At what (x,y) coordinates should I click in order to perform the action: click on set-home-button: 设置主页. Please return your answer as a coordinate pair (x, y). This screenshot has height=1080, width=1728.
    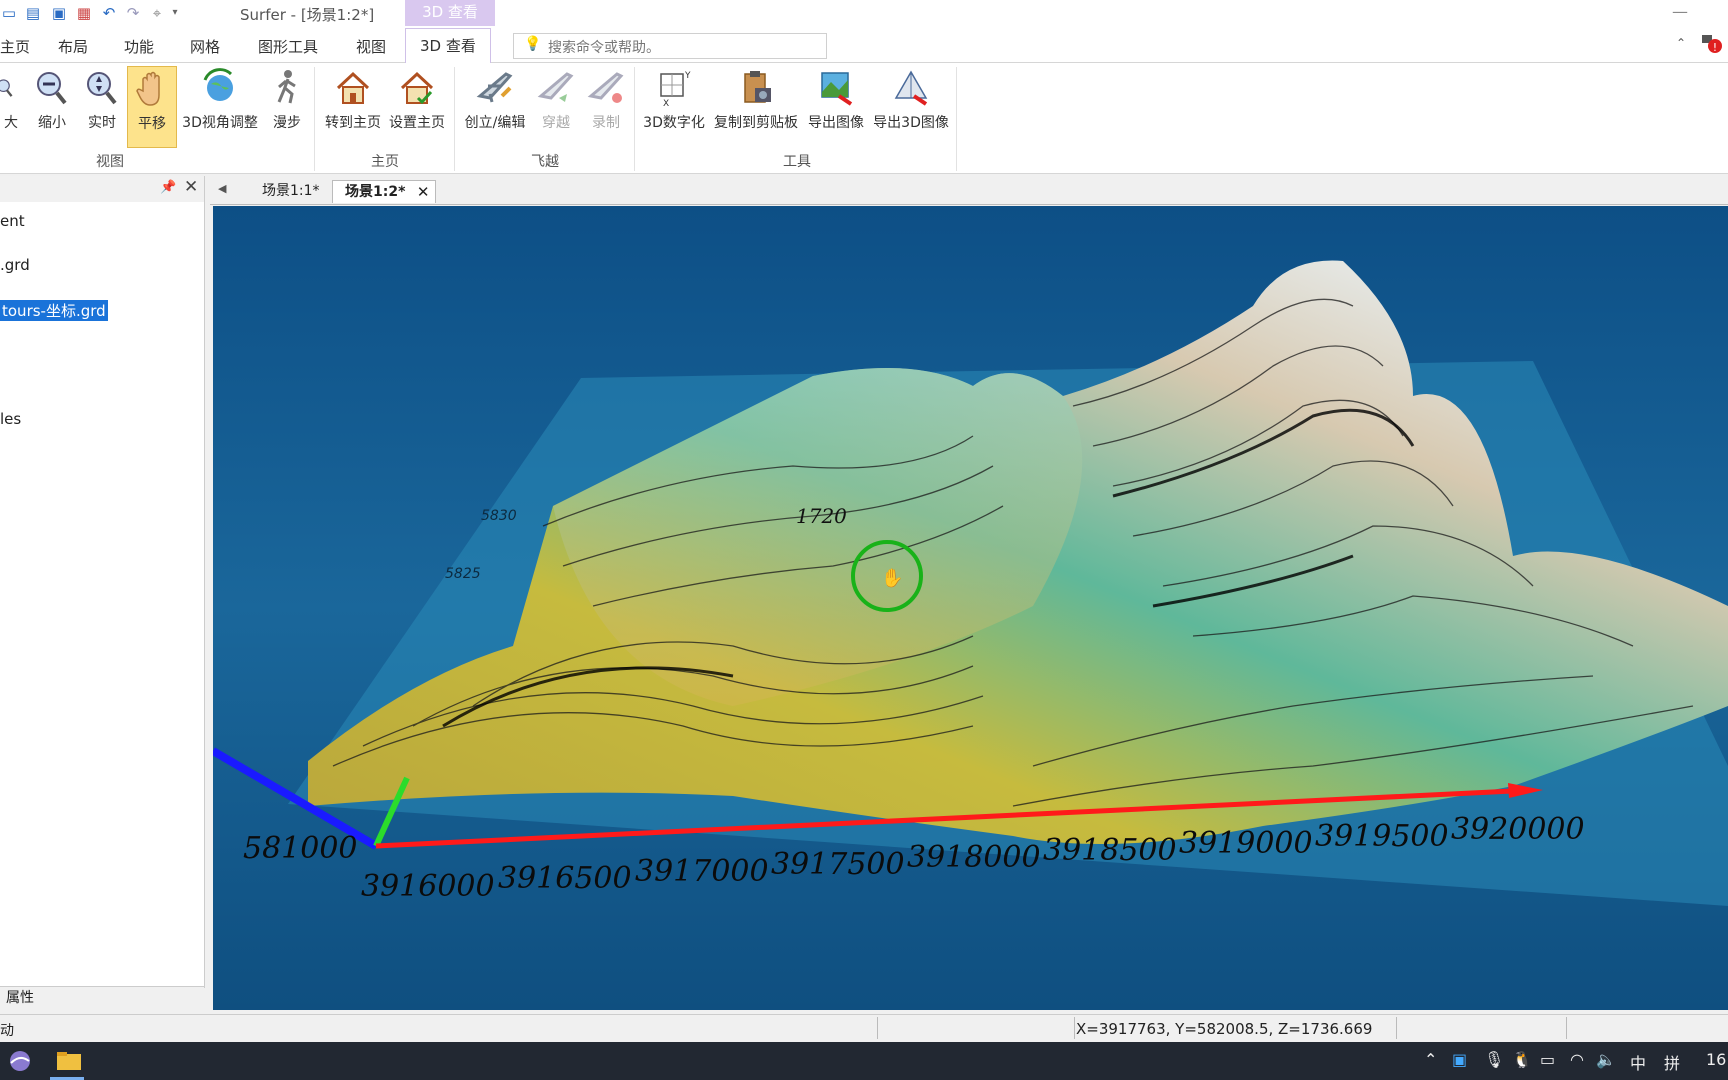
    Looking at the image, I should click on (417, 106).